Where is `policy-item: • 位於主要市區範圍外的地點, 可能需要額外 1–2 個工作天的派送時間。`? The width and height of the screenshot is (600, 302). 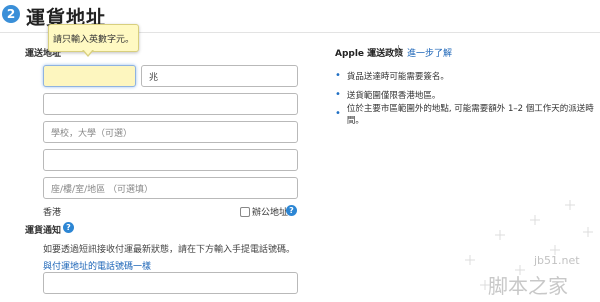
policy-item: • 位於主要市區範圍外的地點, 可能需要額外 1–2 個工作天的派送時間。 is located at coordinates (464, 114).